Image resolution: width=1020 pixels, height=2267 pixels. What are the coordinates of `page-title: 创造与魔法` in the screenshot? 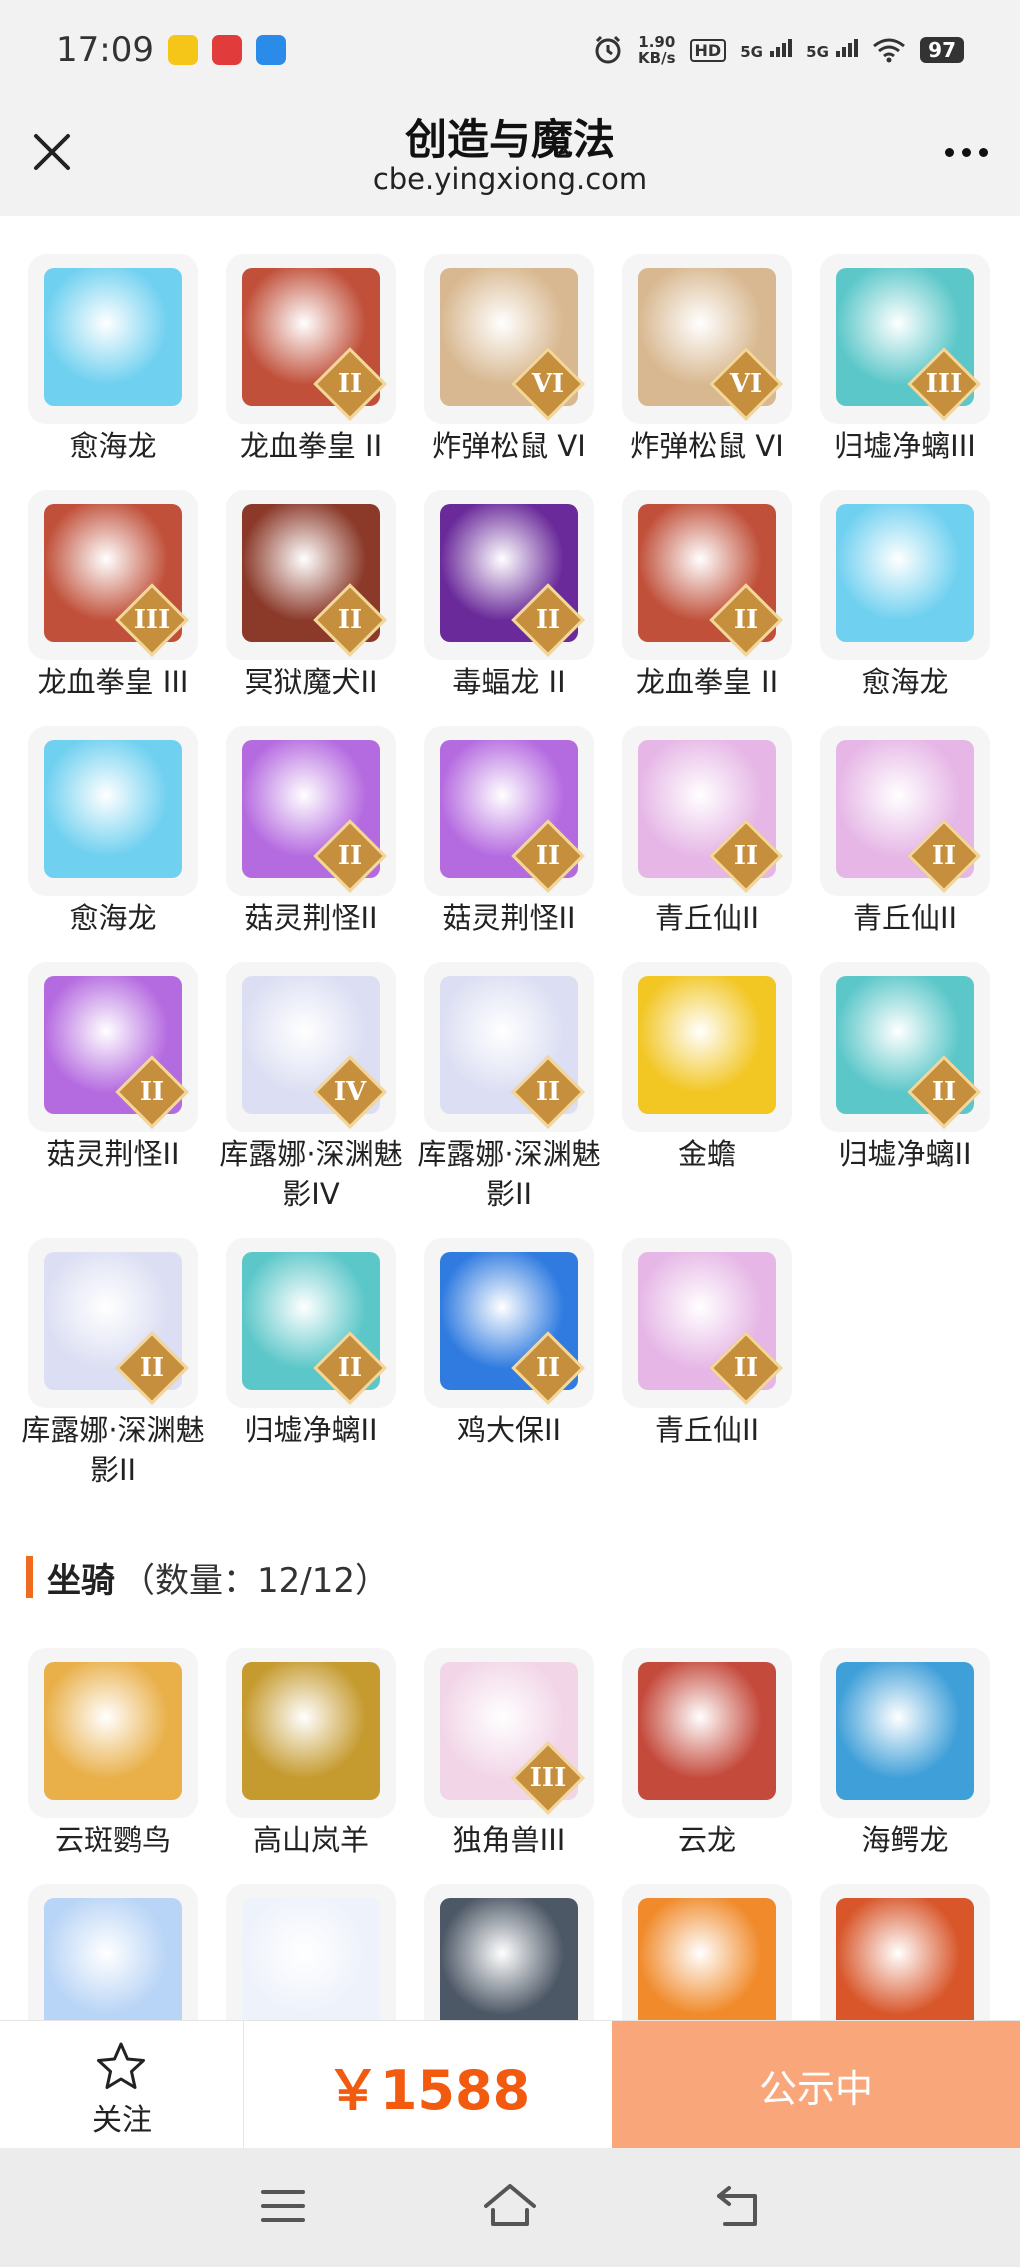 It's located at (509, 139).